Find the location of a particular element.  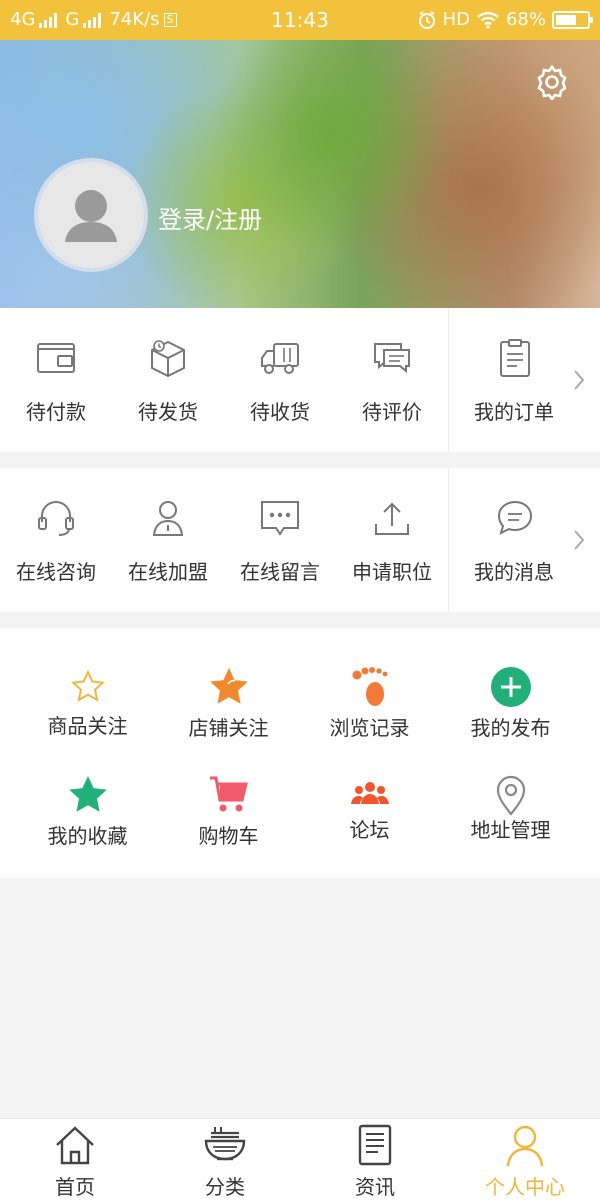

tab-news: 资讯 is located at coordinates (375, 1159).